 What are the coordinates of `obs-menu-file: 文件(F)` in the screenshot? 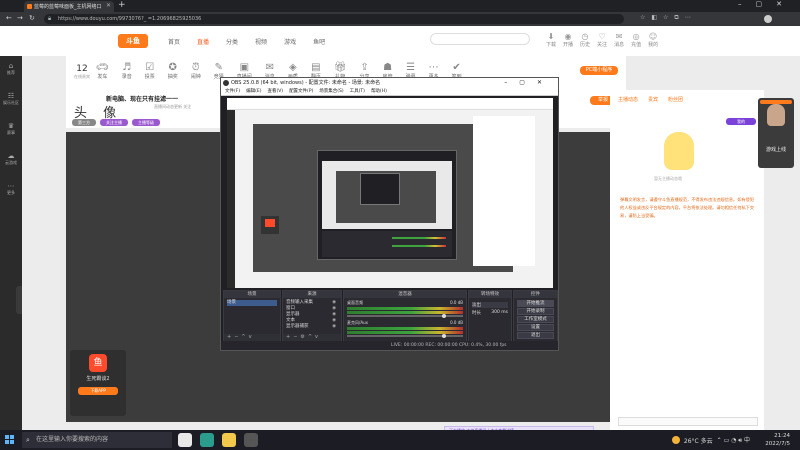 It's located at (232, 91).